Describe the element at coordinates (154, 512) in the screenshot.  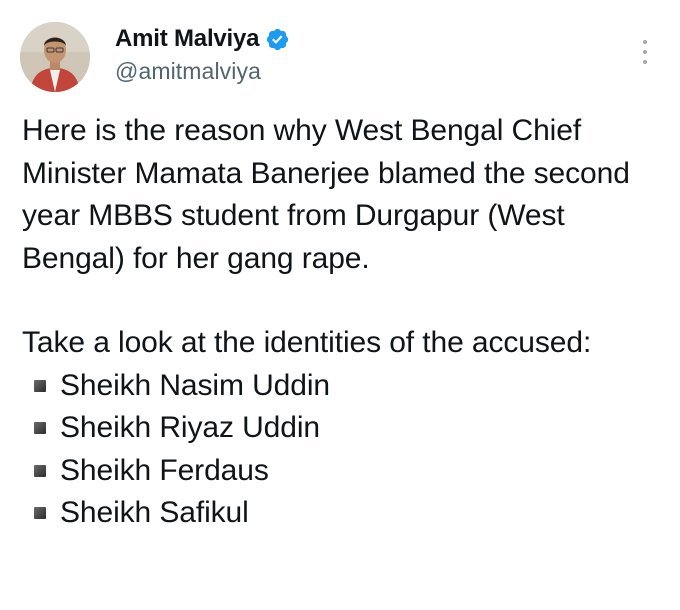
I see `list-item-label: Sheikh Safikul` at that location.